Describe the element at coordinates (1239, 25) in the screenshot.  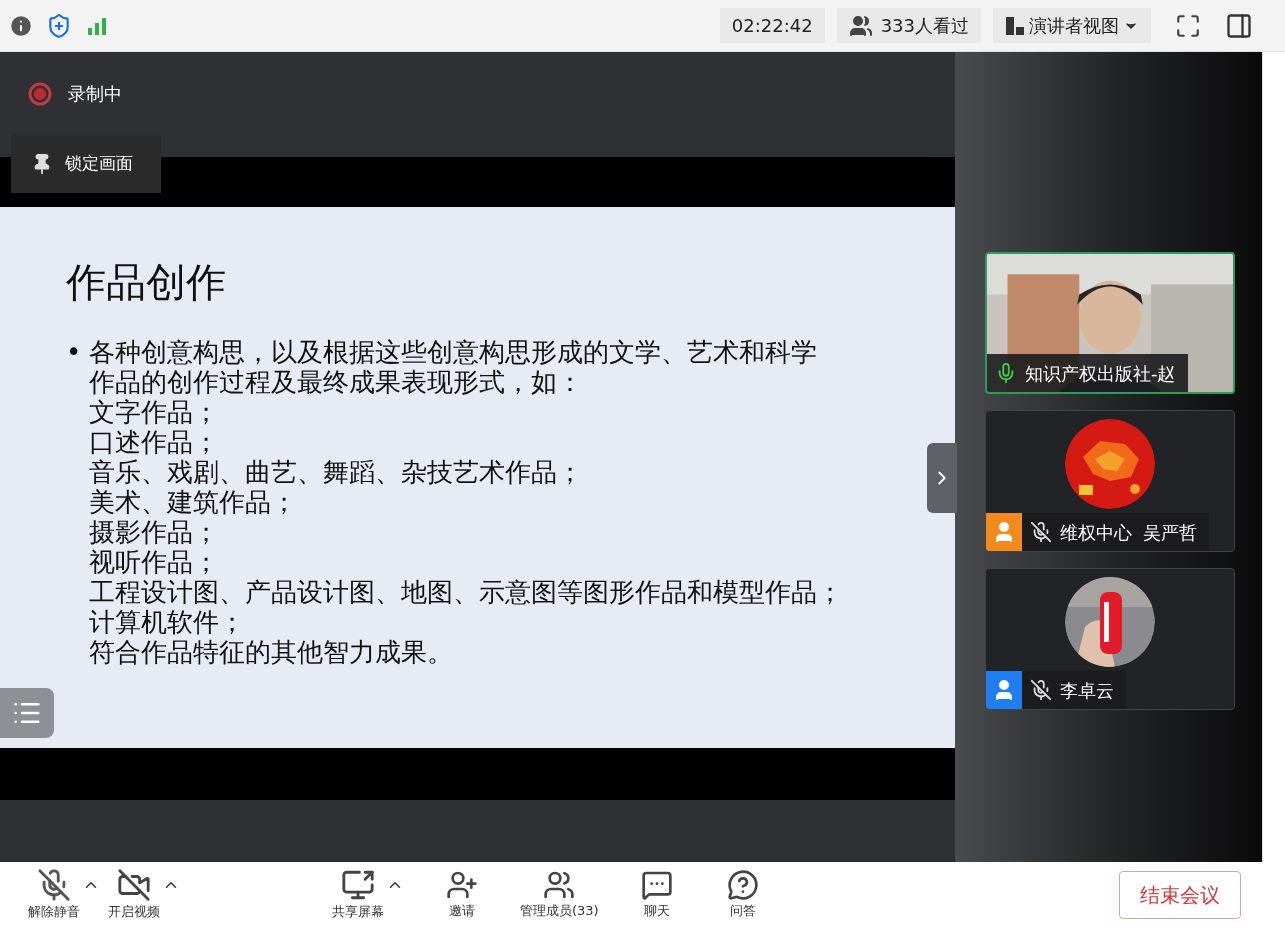
I see `side-panel-icon` at that location.